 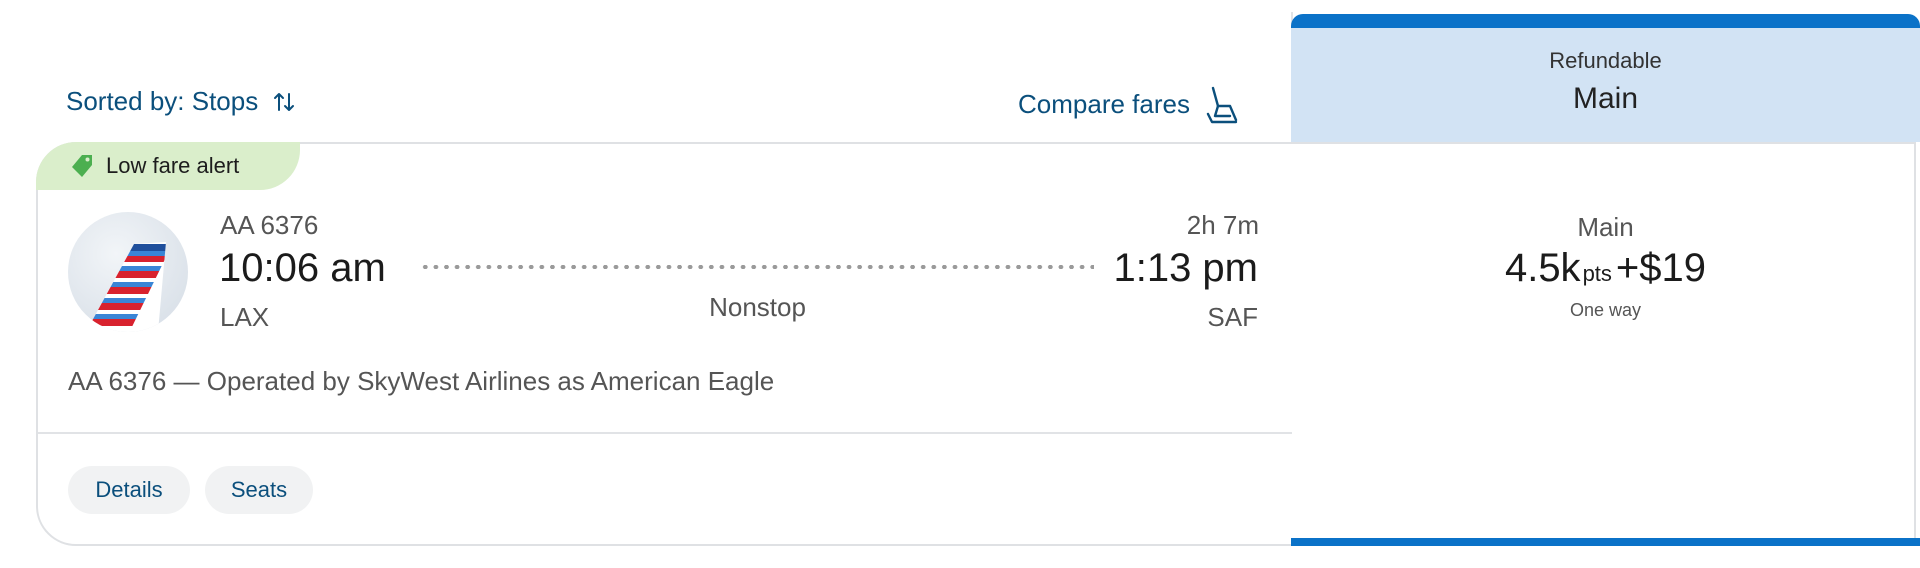 I want to click on fare-plus: +, so click(x=1627, y=268).